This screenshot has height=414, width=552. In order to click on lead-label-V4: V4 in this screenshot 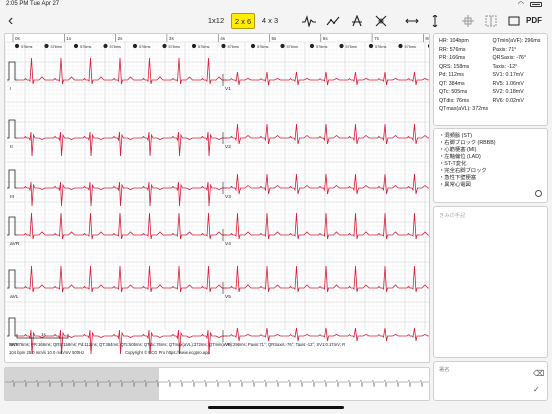, I will do `click(228, 244)`.